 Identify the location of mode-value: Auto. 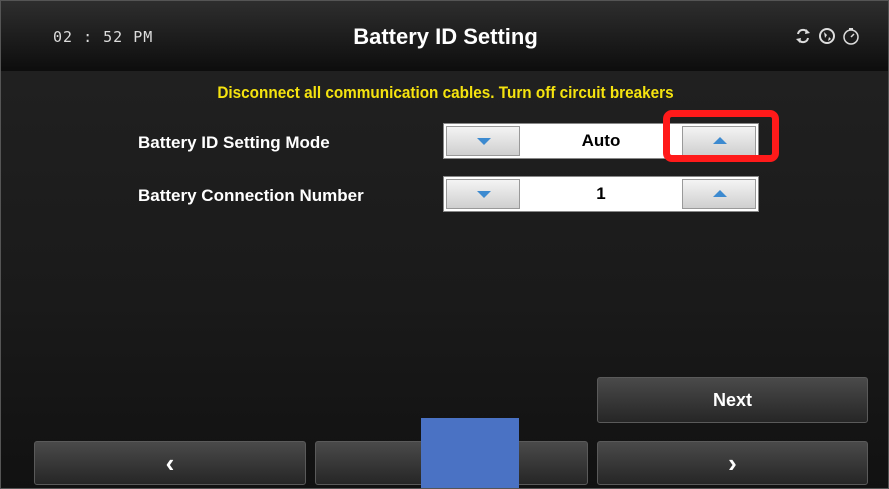
(601, 140).